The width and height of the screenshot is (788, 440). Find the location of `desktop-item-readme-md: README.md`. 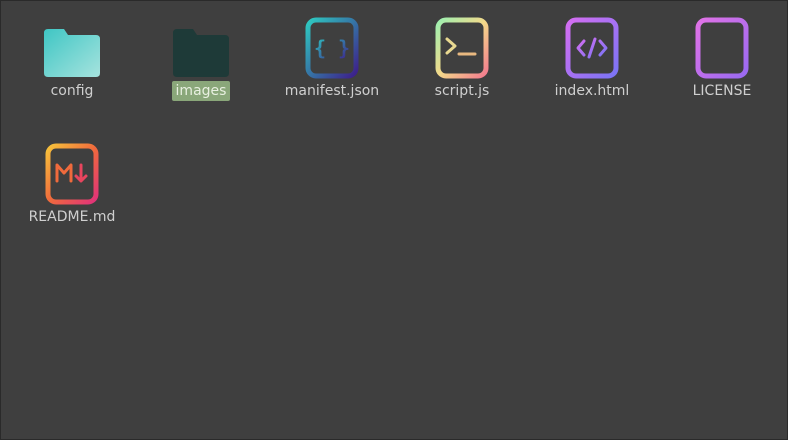

desktop-item-readme-md: README.md is located at coordinates (72, 185).